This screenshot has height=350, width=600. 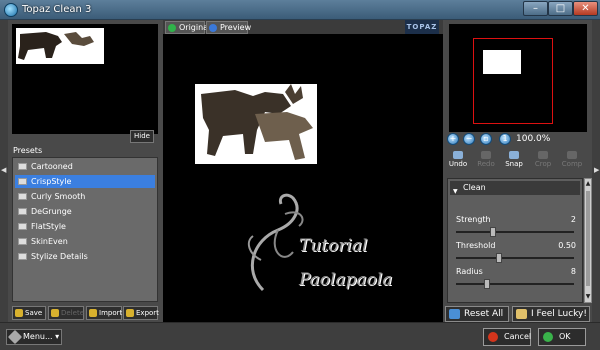 I want to click on preset-item: DeGrunge, so click(x=85, y=211).